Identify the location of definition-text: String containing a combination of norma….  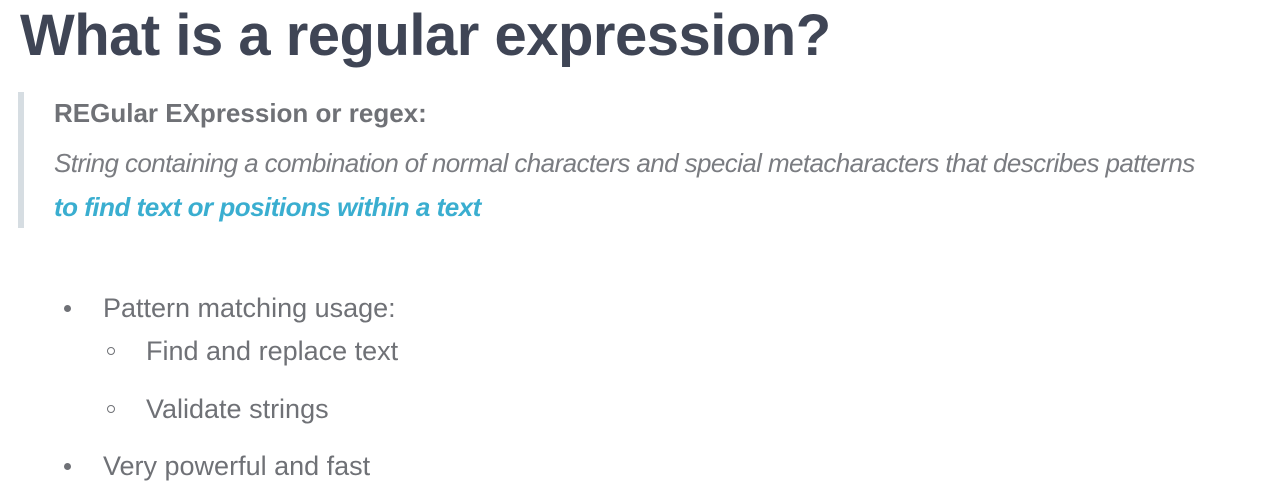
(624, 163).